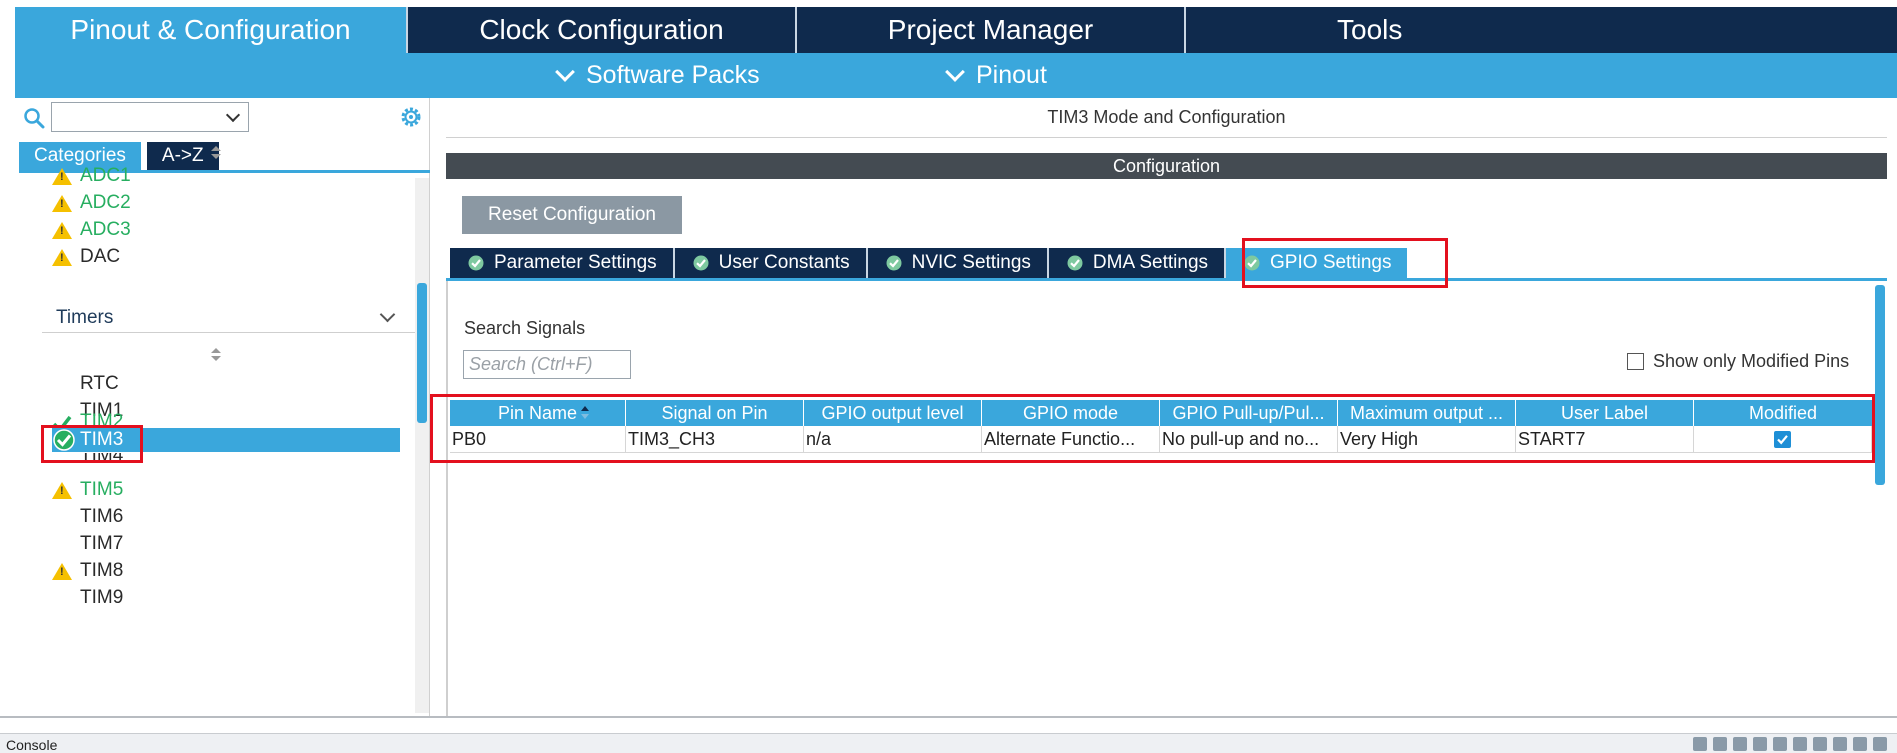 The width and height of the screenshot is (1897, 753). I want to click on highlight-box-table, so click(1152, 428).